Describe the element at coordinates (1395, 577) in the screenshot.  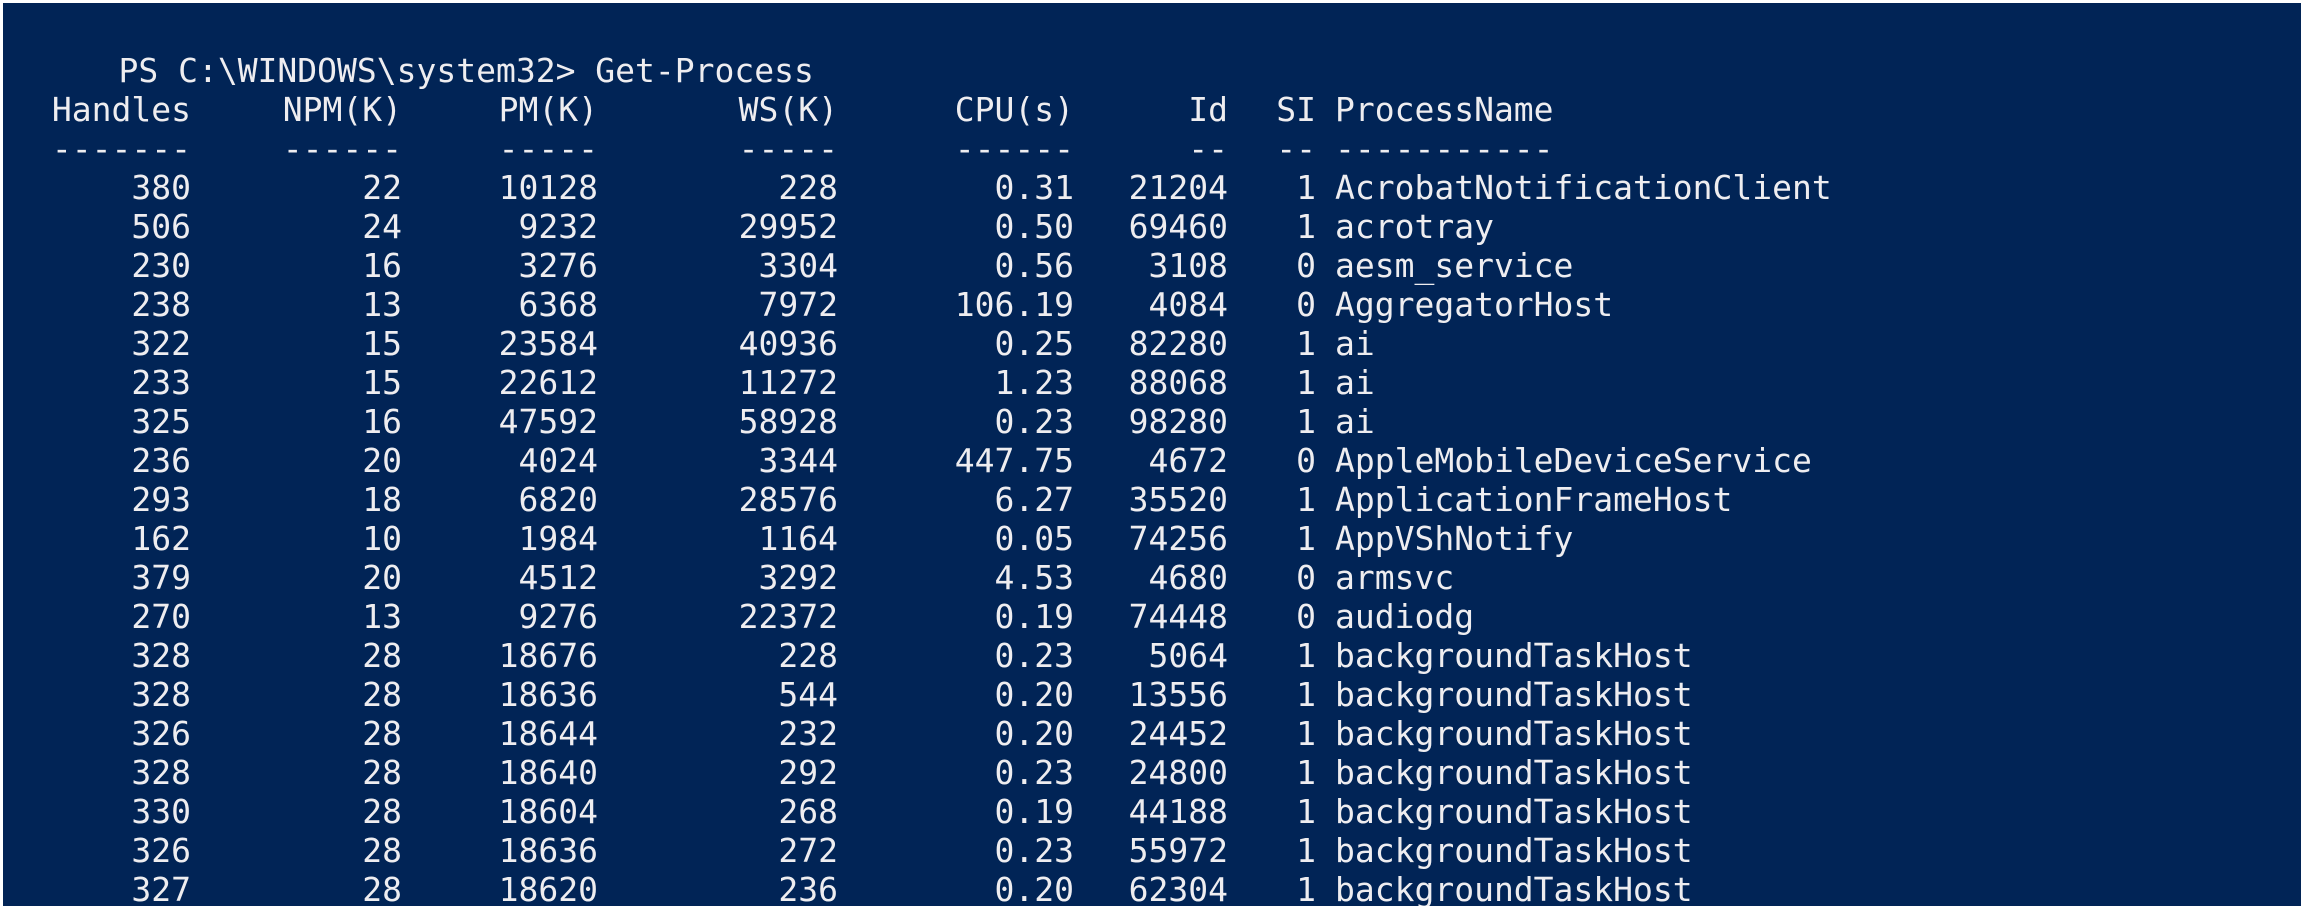
I see `cell-process-name: armsvc` at that location.